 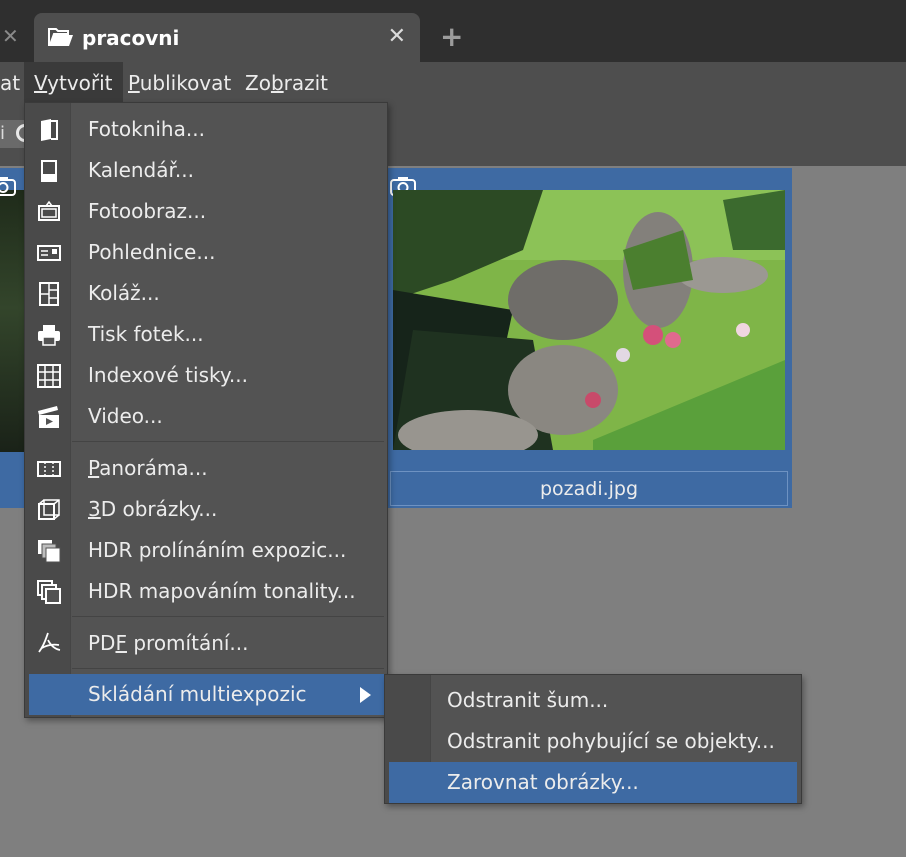 I want to click on thumbnail-filename: pozadi.jpg, so click(x=589, y=488).